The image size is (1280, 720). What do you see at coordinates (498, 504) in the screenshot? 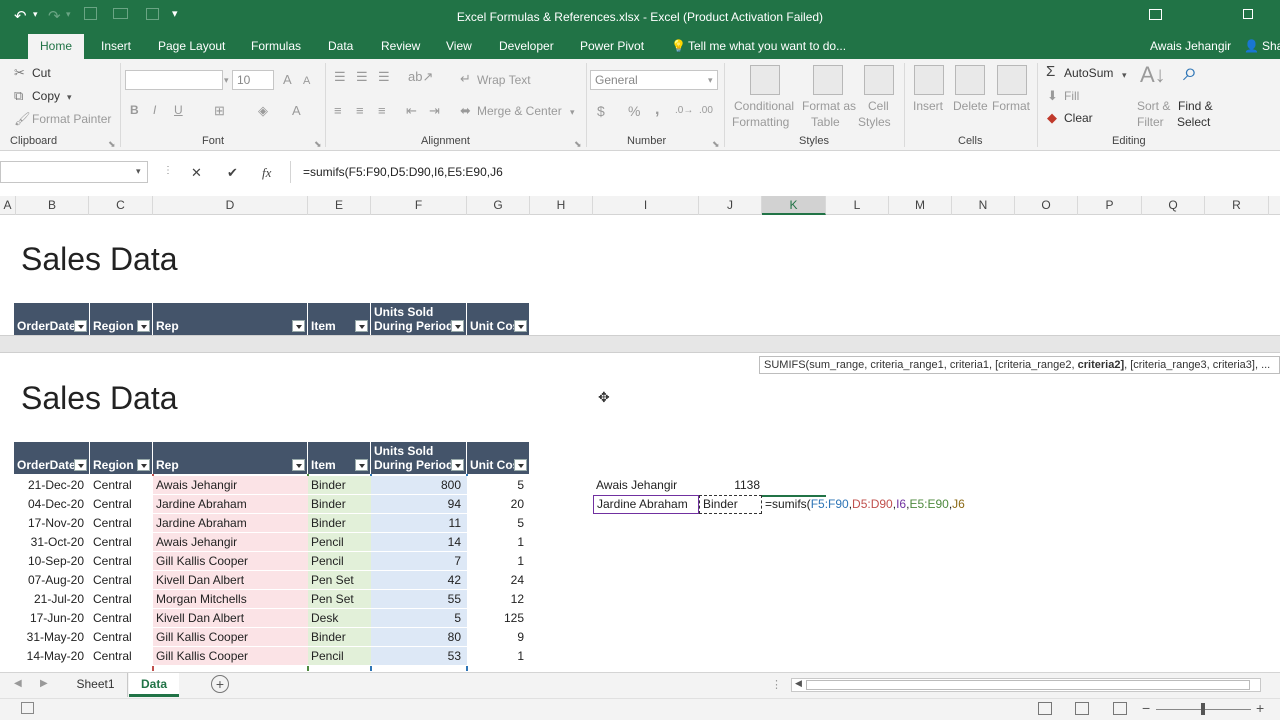
I see `cell-unitcost: 20` at bounding box center [498, 504].